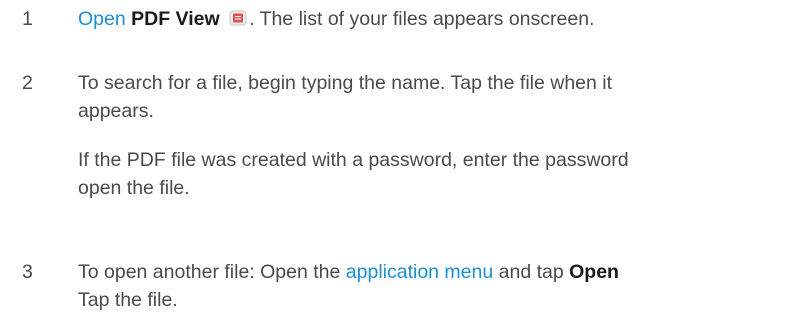 This screenshot has height=327, width=808. Describe the element at coordinates (212, 272) in the screenshot. I see `step-text: To open another file: Open the` at that location.